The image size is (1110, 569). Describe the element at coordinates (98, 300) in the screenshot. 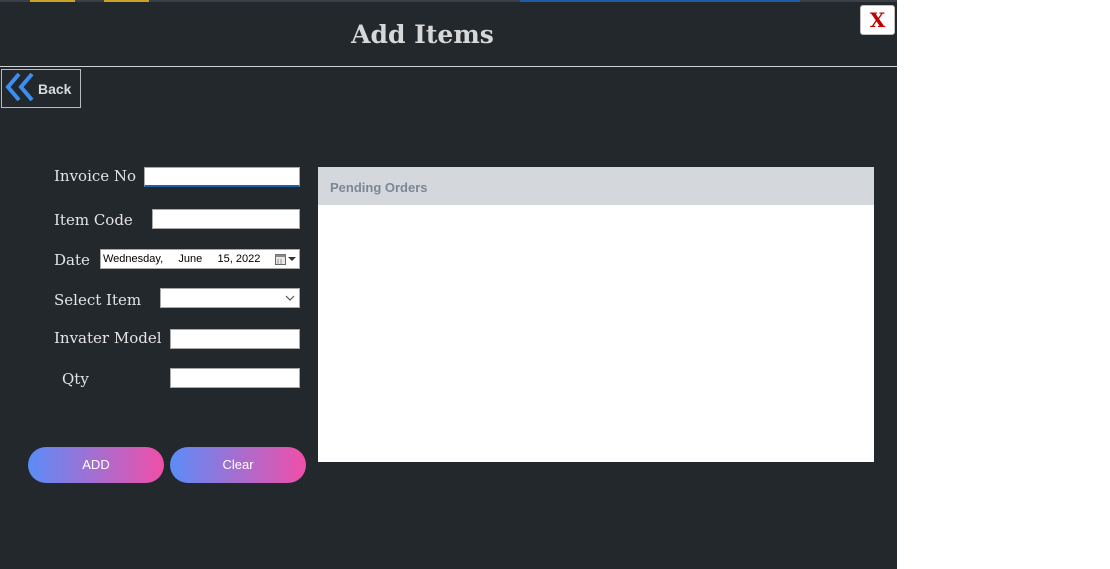

I see `select-item-label: Select Item` at that location.